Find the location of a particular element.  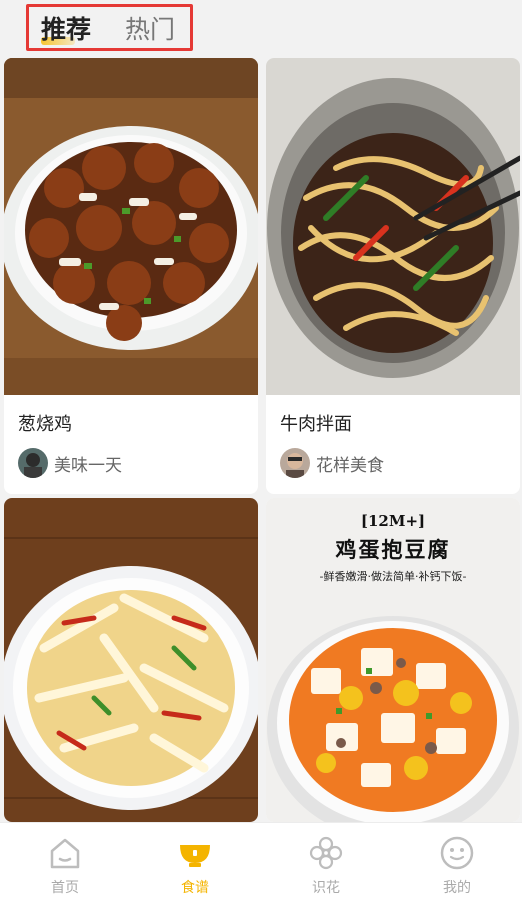

nav-identify-flower: 识花 is located at coordinates (326, 862).